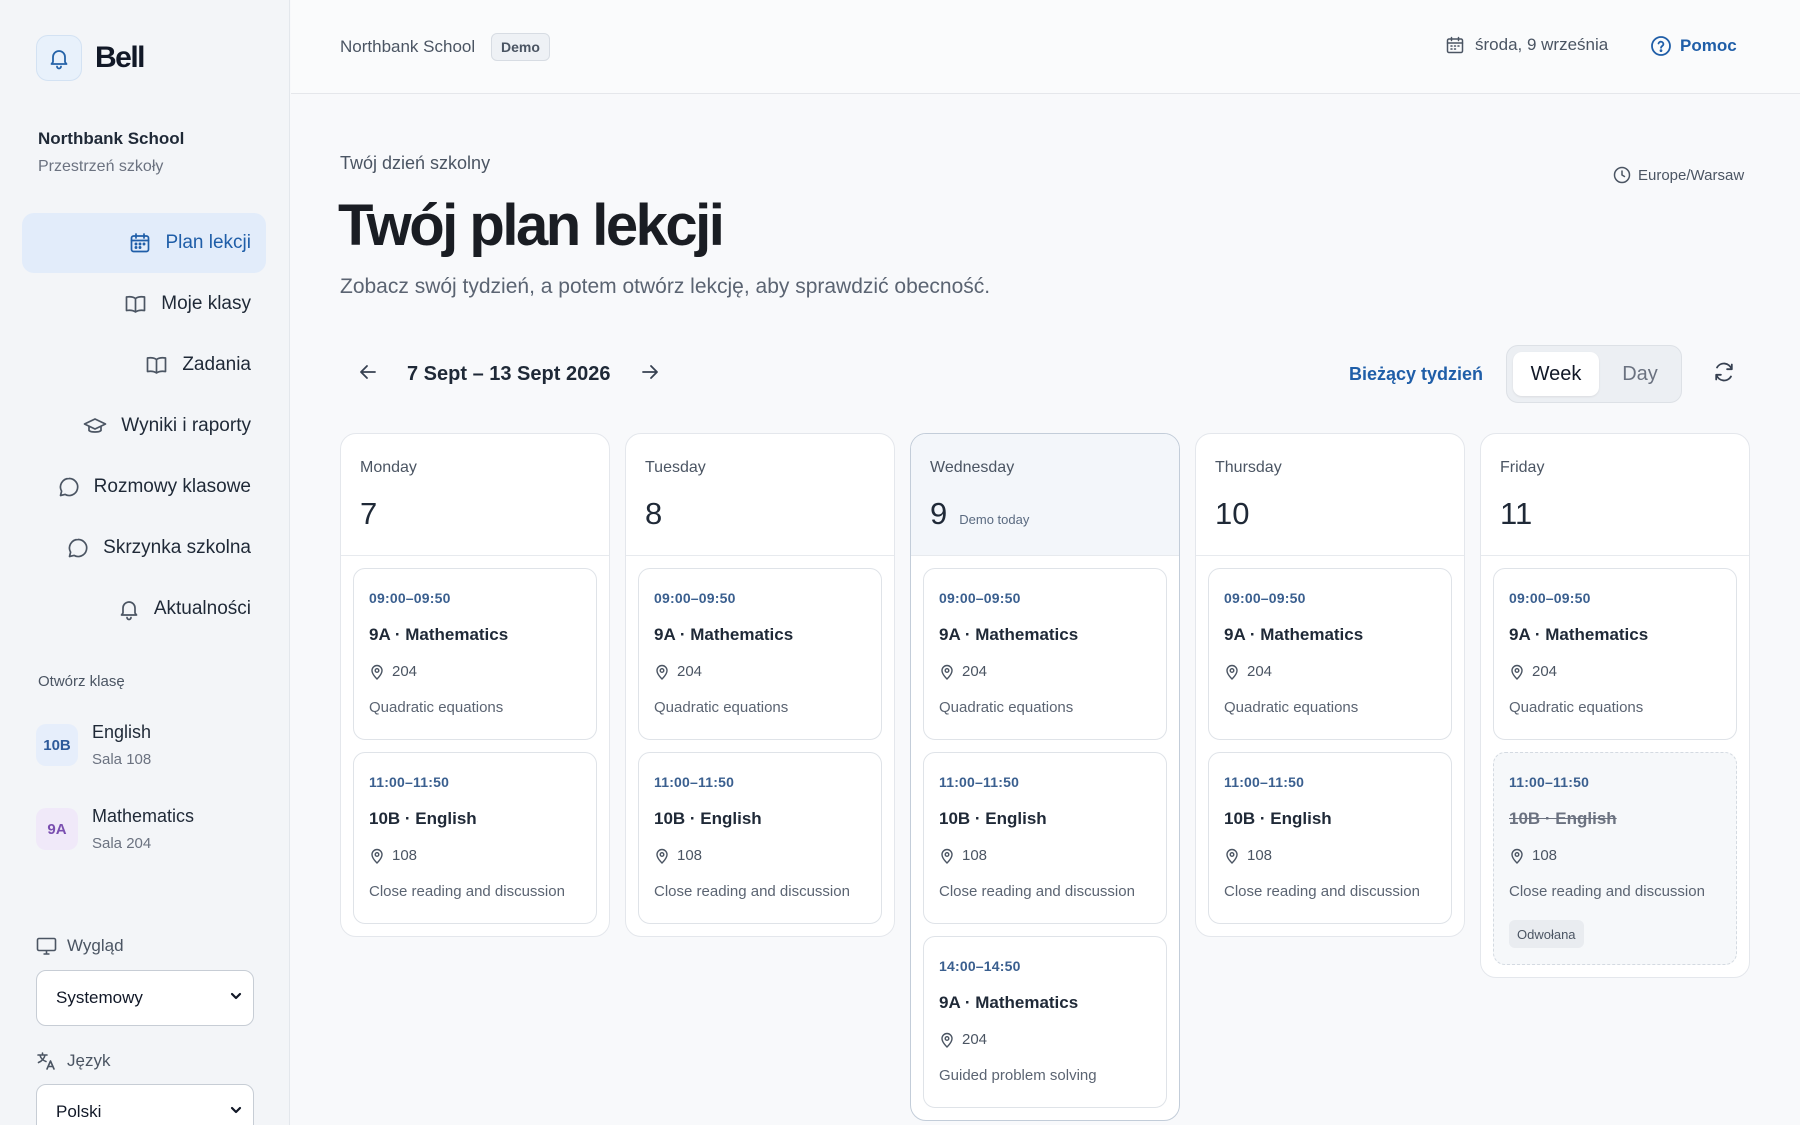 The image size is (1800, 1125). What do you see at coordinates (177, 547) in the screenshot?
I see `sidebar-item-label: Skrzynka szkolna` at bounding box center [177, 547].